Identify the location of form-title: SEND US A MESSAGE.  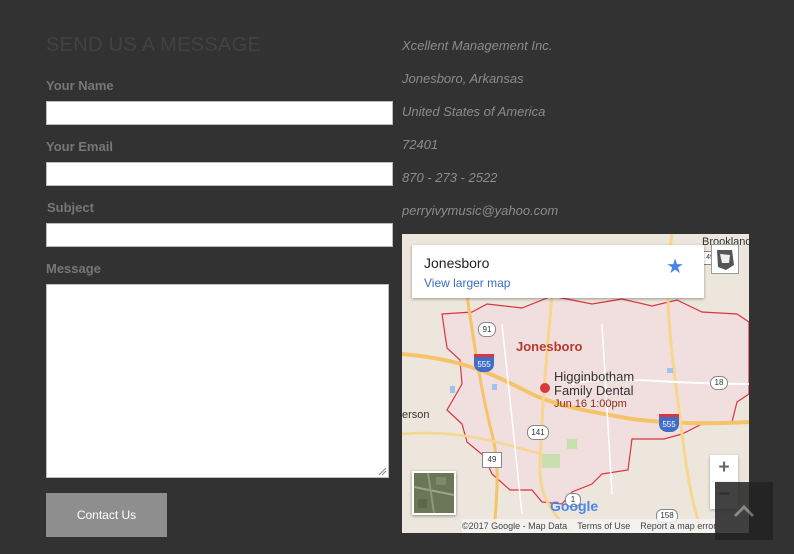
(154, 45).